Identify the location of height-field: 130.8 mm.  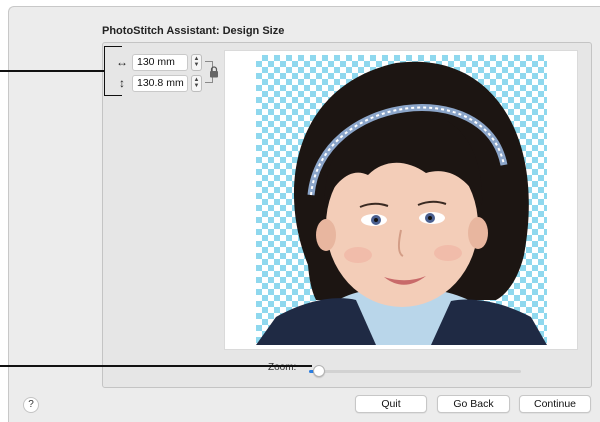
(160, 83).